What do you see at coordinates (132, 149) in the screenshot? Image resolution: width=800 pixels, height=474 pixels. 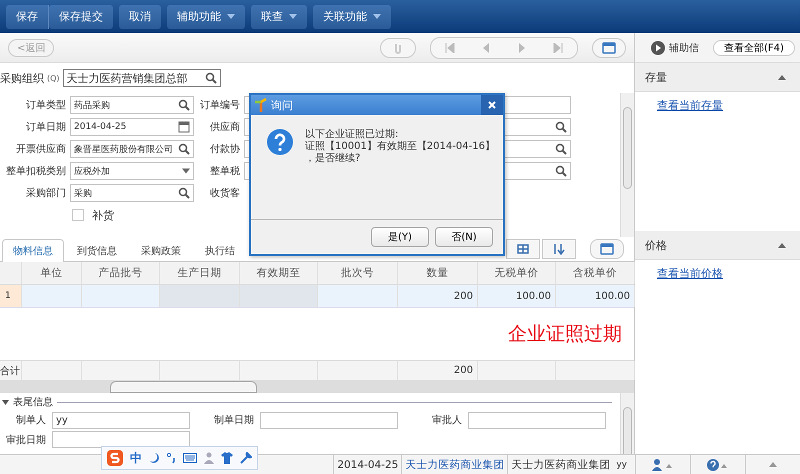 I see `input-field: 象晋星医药股份有限公司` at bounding box center [132, 149].